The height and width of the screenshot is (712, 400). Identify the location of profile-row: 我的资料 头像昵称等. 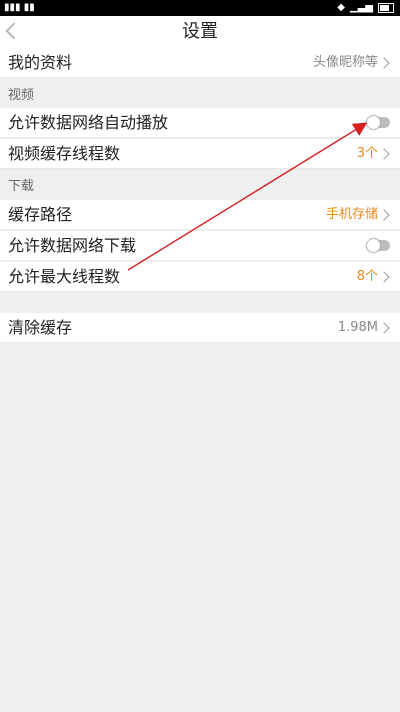
(200, 63).